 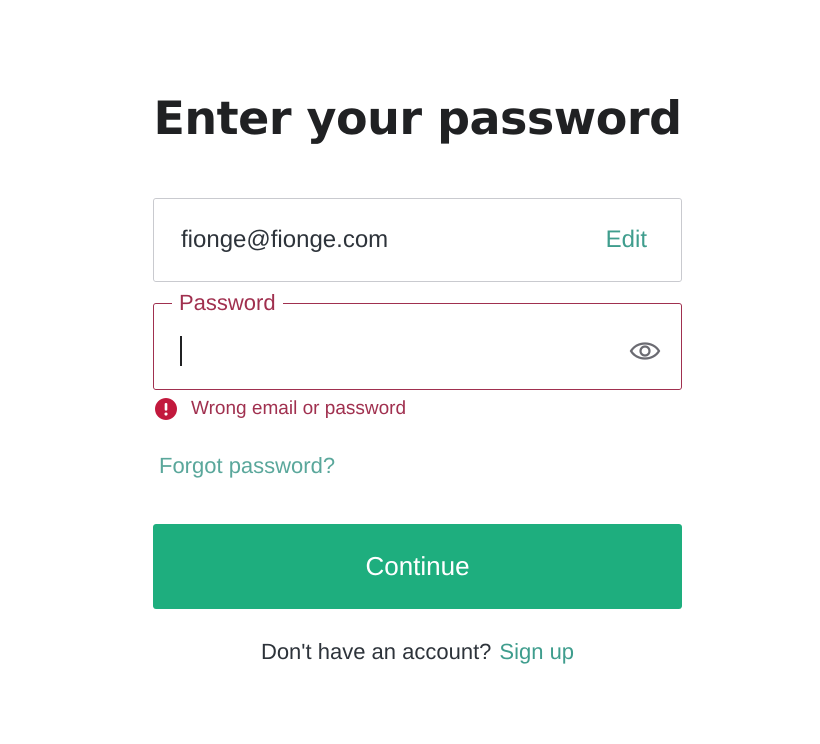 What do you see at coordinates (376, 652) in the screenshot?
I see `signup-prompt: Don't have an account?` at bounding box center [376, 652].